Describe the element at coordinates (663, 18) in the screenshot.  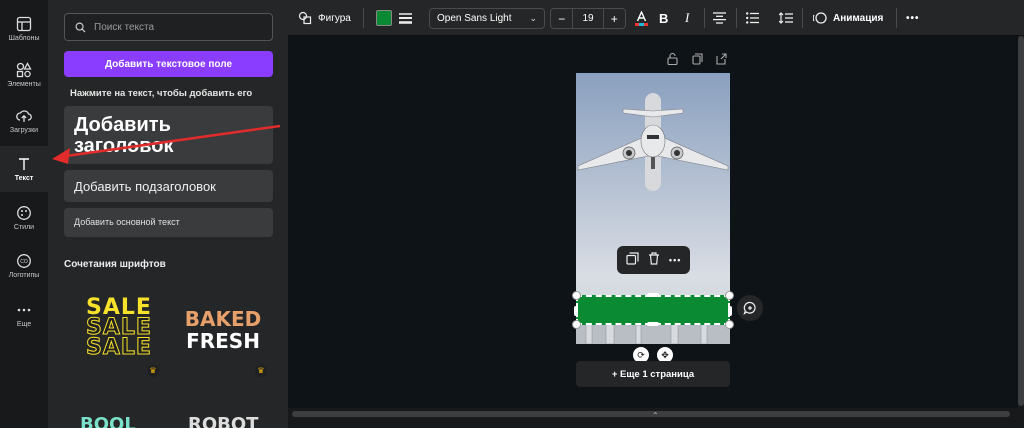
I see `bold-button: B` at that location.